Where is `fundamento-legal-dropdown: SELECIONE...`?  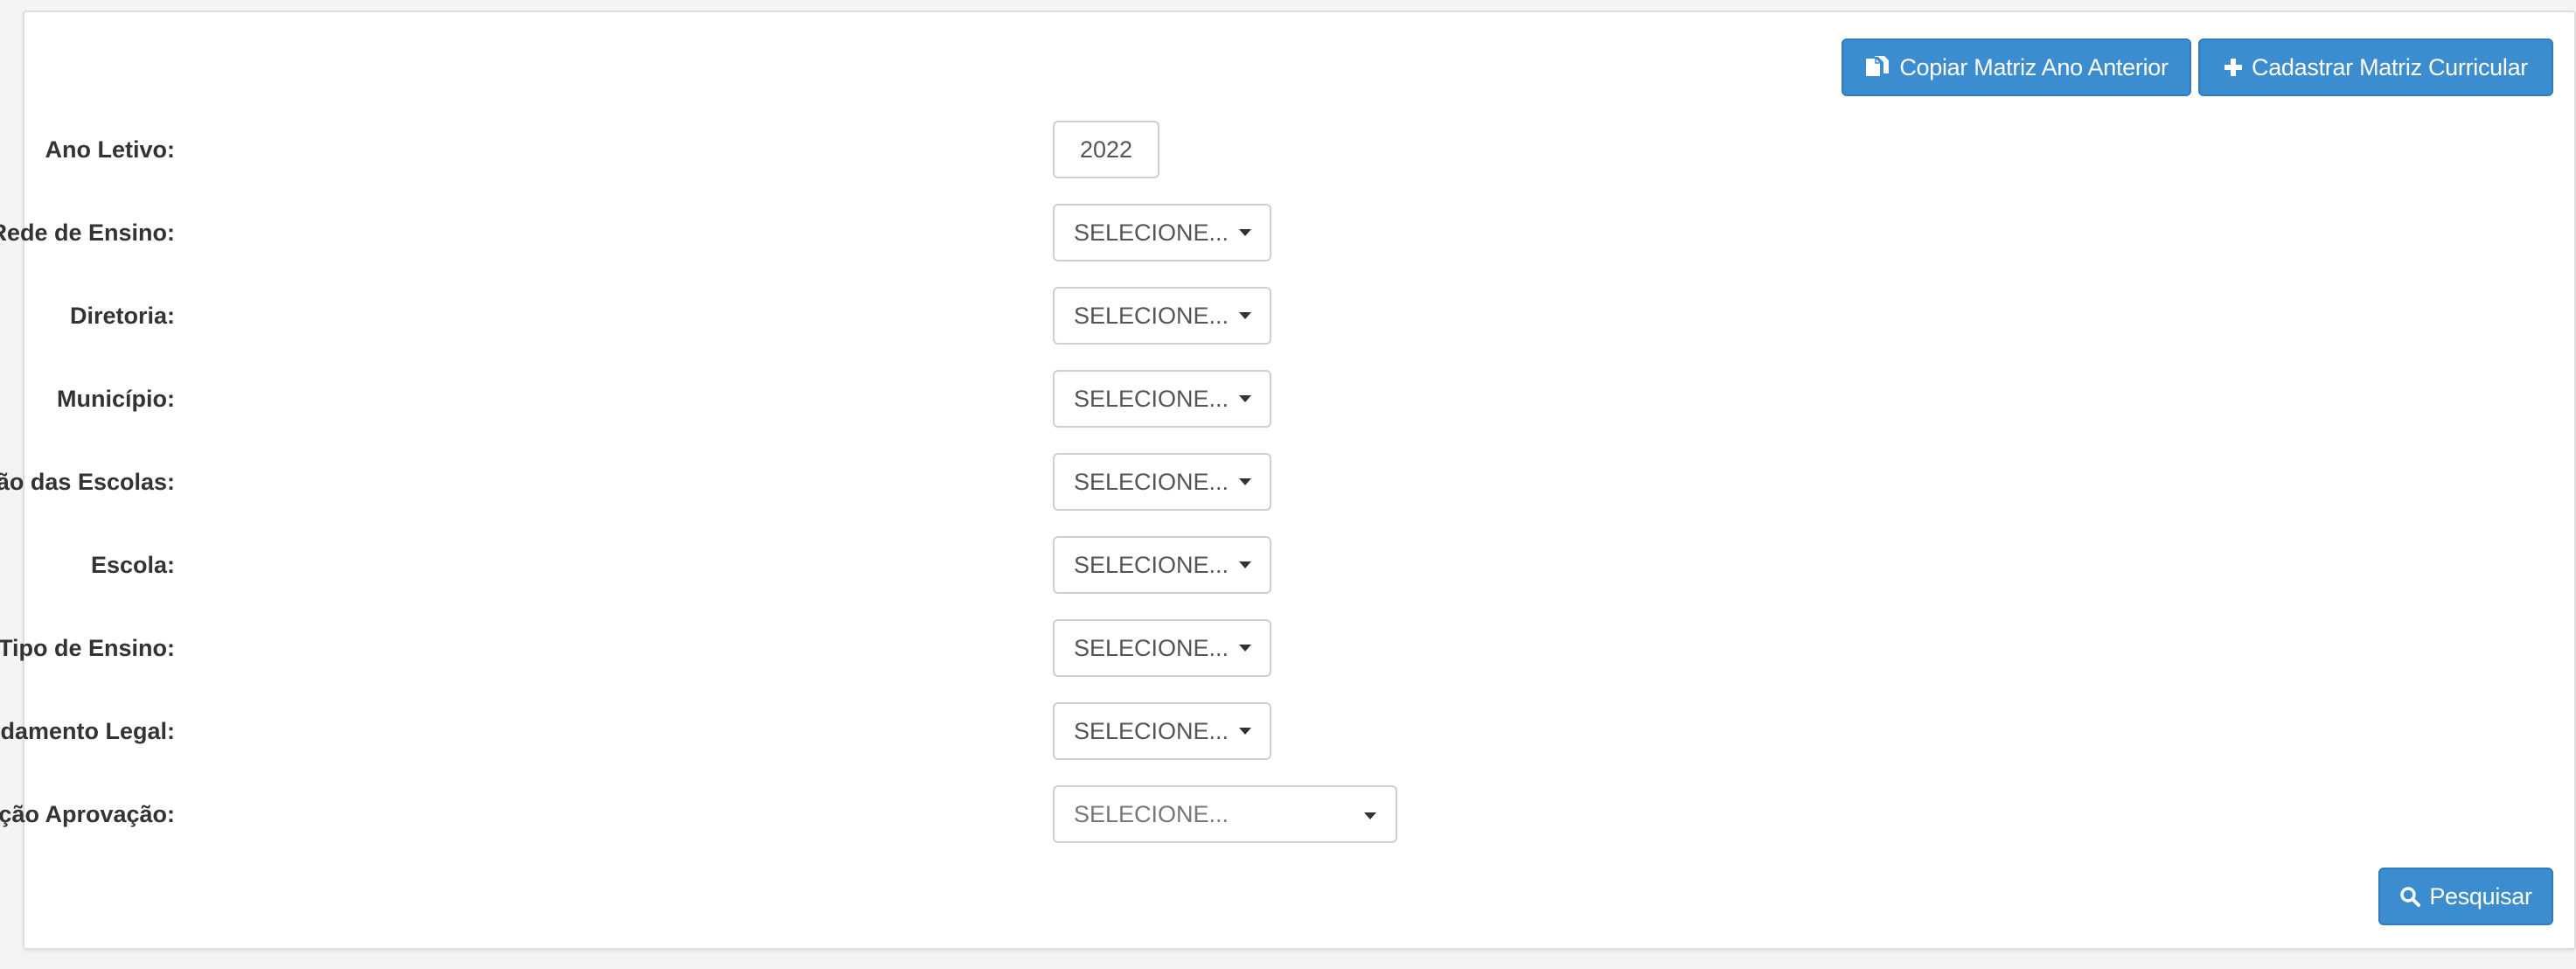
fundamento-legal-dropdown: SELECIONE... is located at coordinates (1162, 731).